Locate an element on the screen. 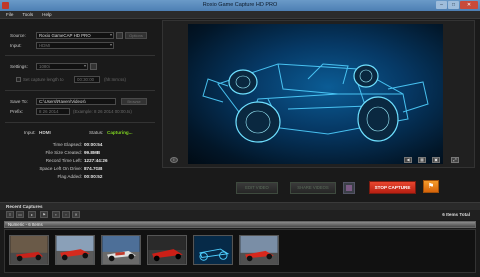 The width and height of the screenshot is (480, 277). stat-value: 00:00:52 is located at coordinates (93, 176).